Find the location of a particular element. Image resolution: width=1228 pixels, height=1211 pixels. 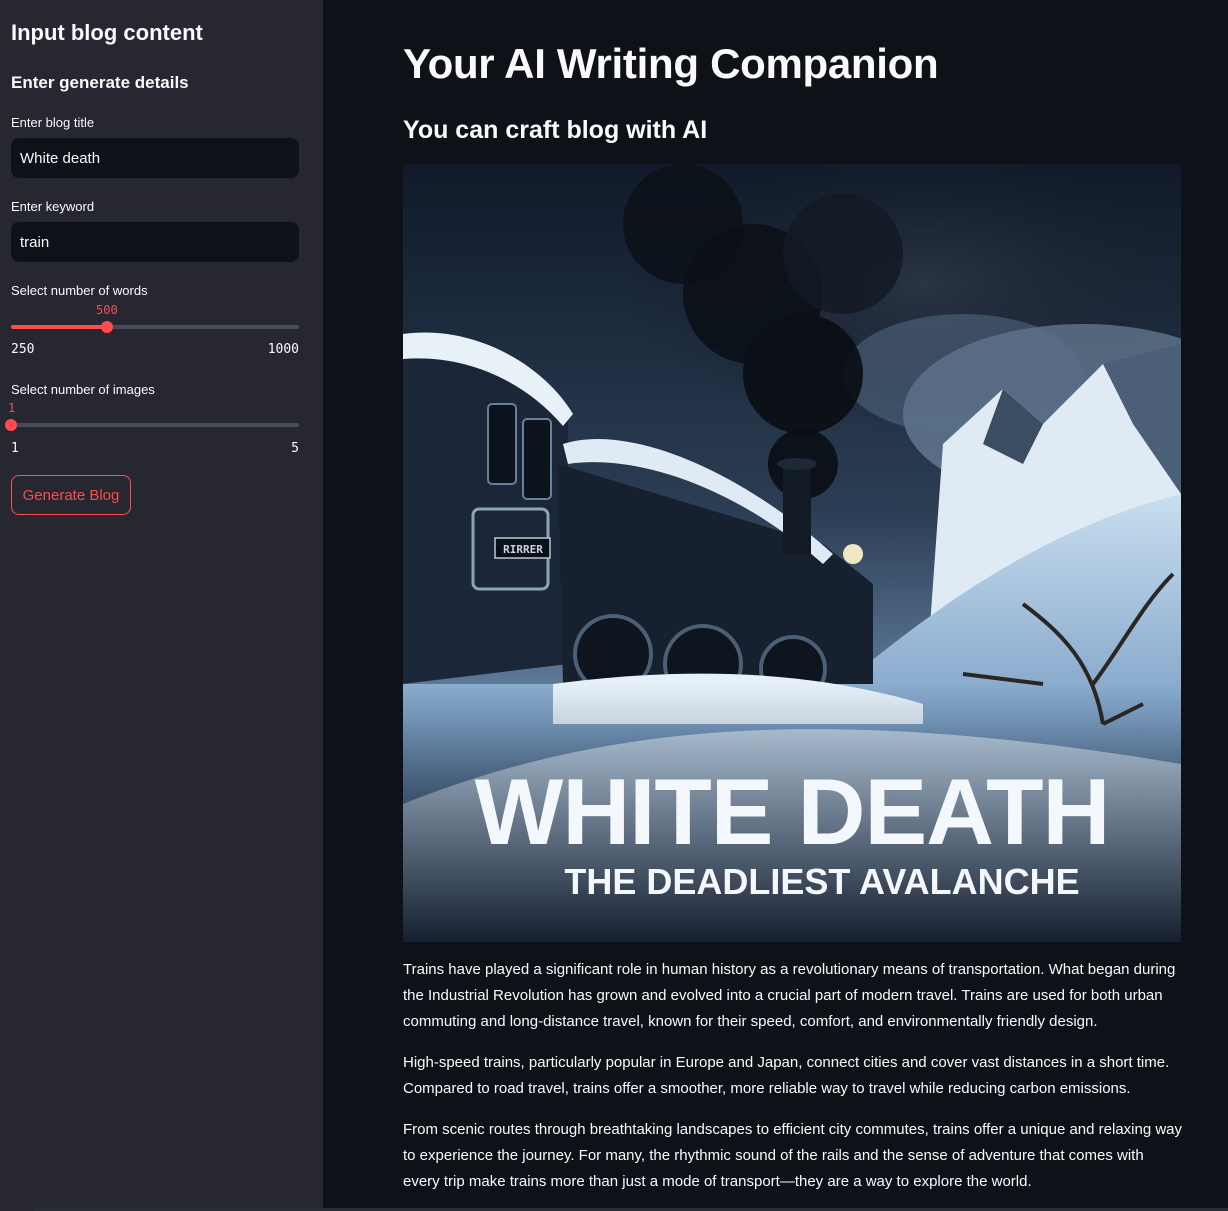

sidebar-subheading: Enter generate details is located at coordinates (100, 82).